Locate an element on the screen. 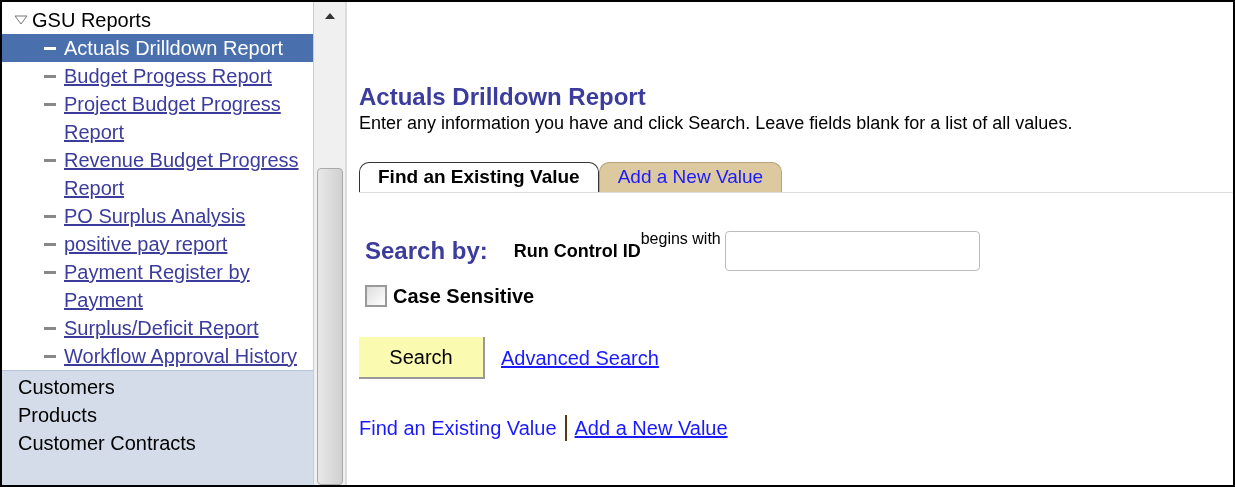 This screenshot has width=1235, height=487. scrollbar-thumb is located at coordinates (329, 326).